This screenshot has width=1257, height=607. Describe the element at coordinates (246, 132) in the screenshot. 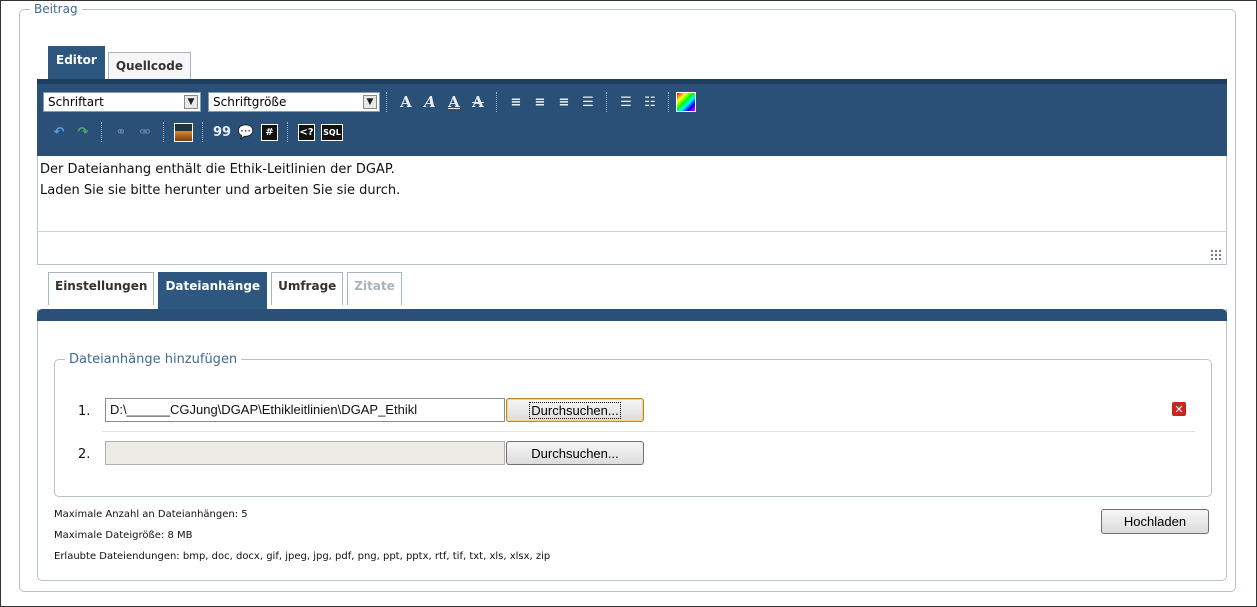

I see `comment-icon: 💬` at that location.